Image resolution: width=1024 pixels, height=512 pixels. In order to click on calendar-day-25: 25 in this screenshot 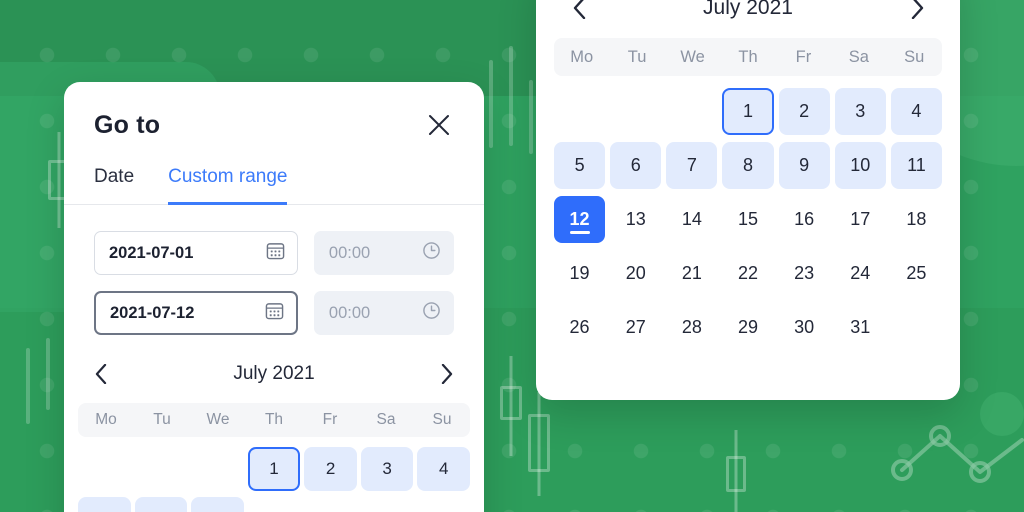, I will do `click(916, 273)`.